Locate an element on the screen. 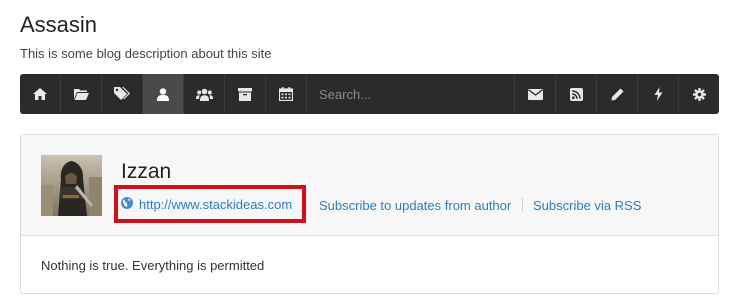 Image resolution: width=732 pixels, height=306 pixels. subscribe-author-link: Subscribe to updates from author is located at coordinates (415, 205).